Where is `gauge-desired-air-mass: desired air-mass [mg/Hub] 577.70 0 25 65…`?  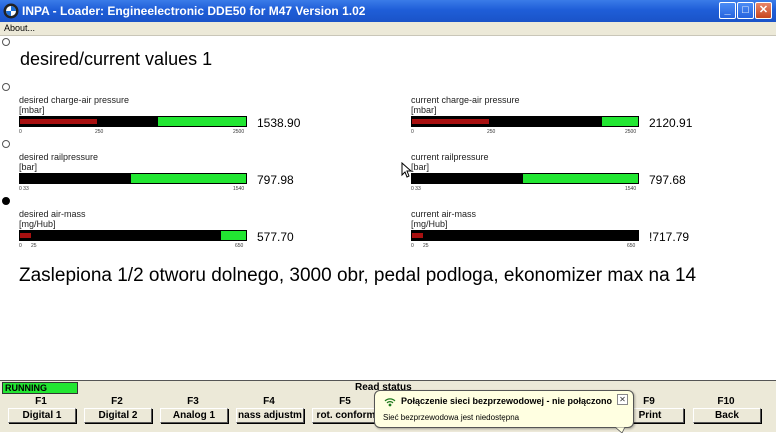 gauge-desired-air-mass: desired air-mass [mg/Hub] 577.70 0 25 65… is located at coordinates (169, 235).